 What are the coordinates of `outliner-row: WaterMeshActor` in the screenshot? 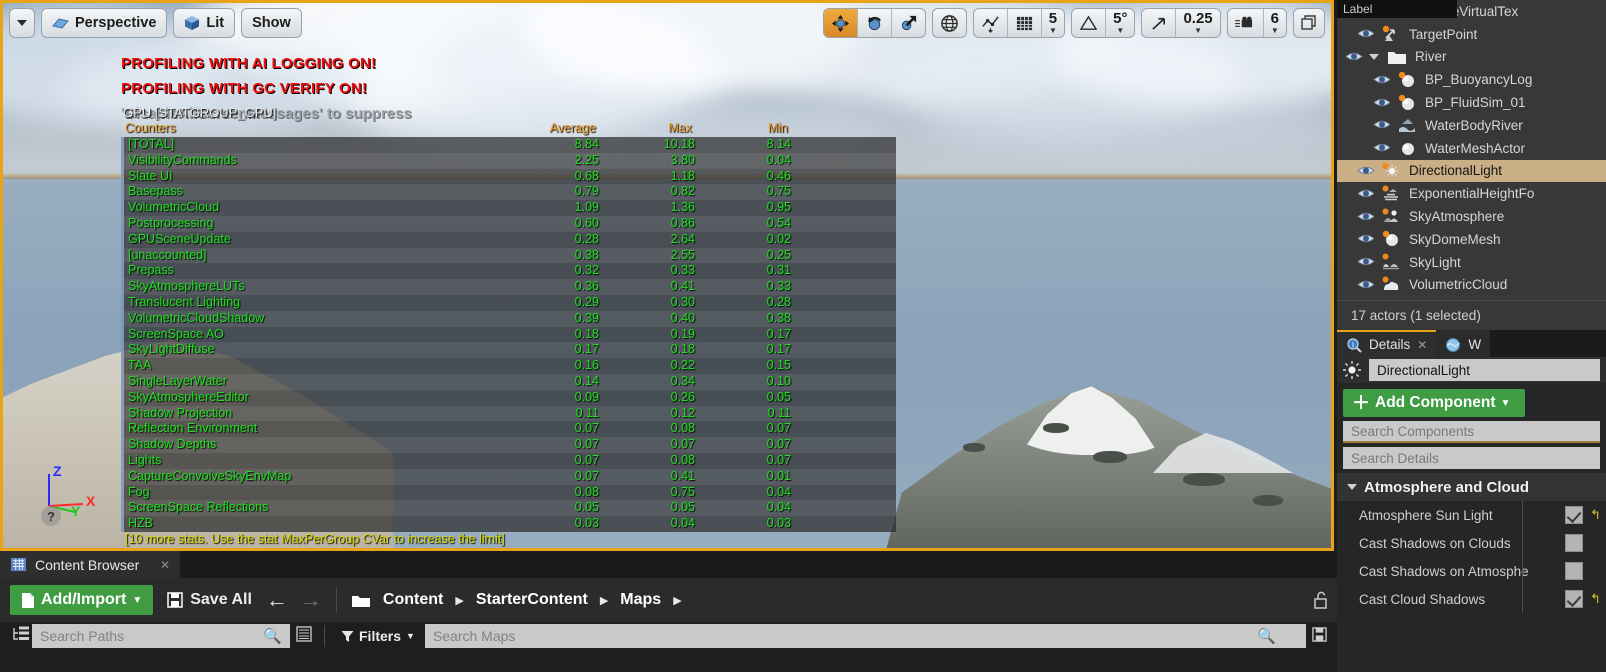 It's located at (1471, 148).